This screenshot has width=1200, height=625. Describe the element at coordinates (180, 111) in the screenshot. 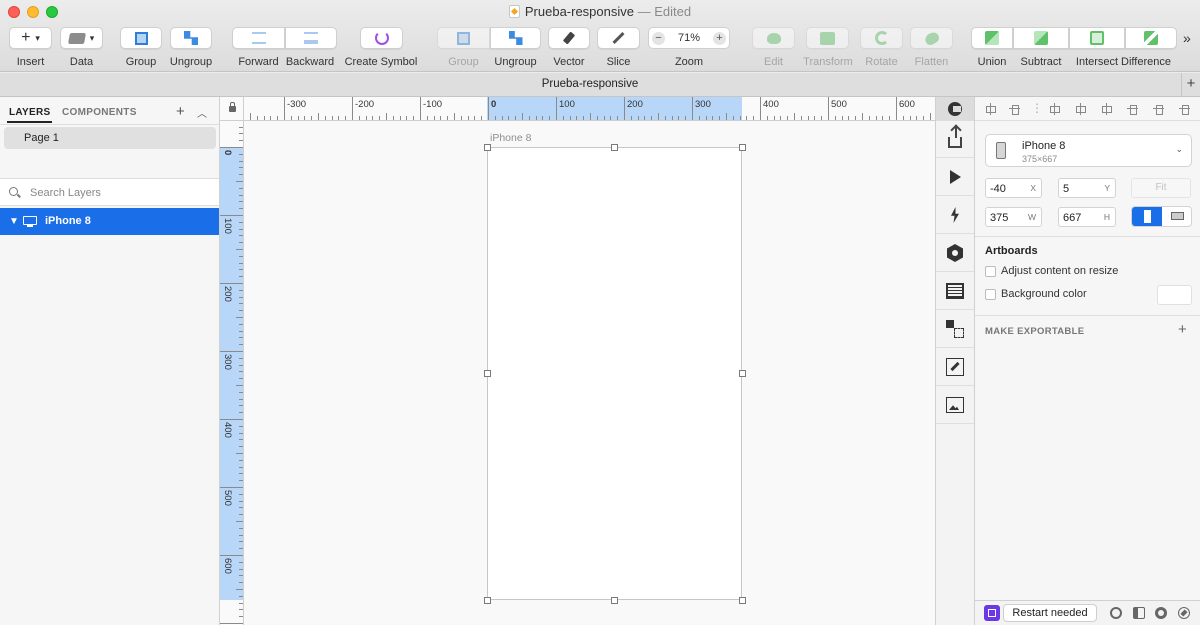

I see `add-page-button: +` at that location.